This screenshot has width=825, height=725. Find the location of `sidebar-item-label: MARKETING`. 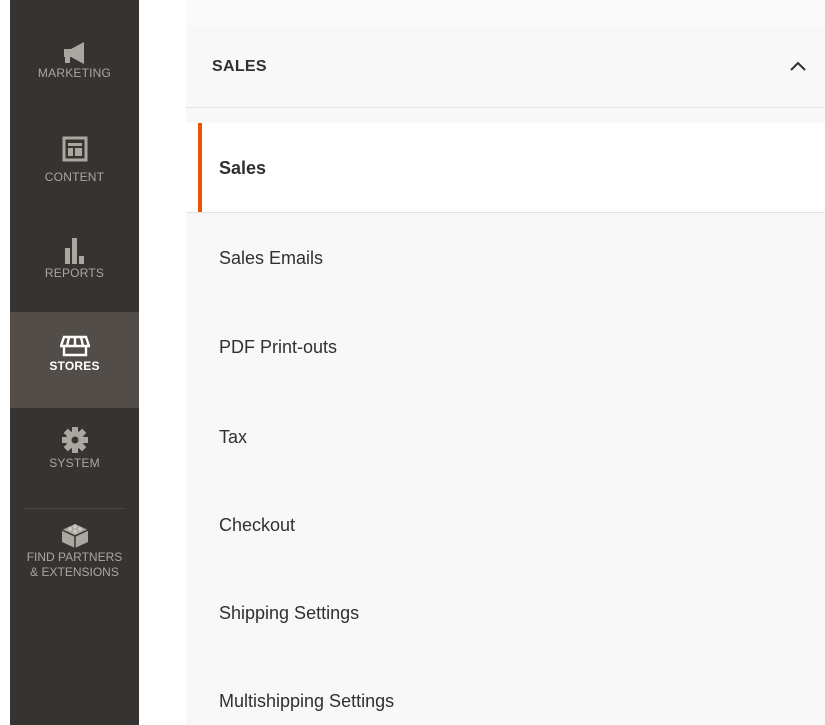

sidebar-item-label: MARKETING is located at coordinates (74, 73).